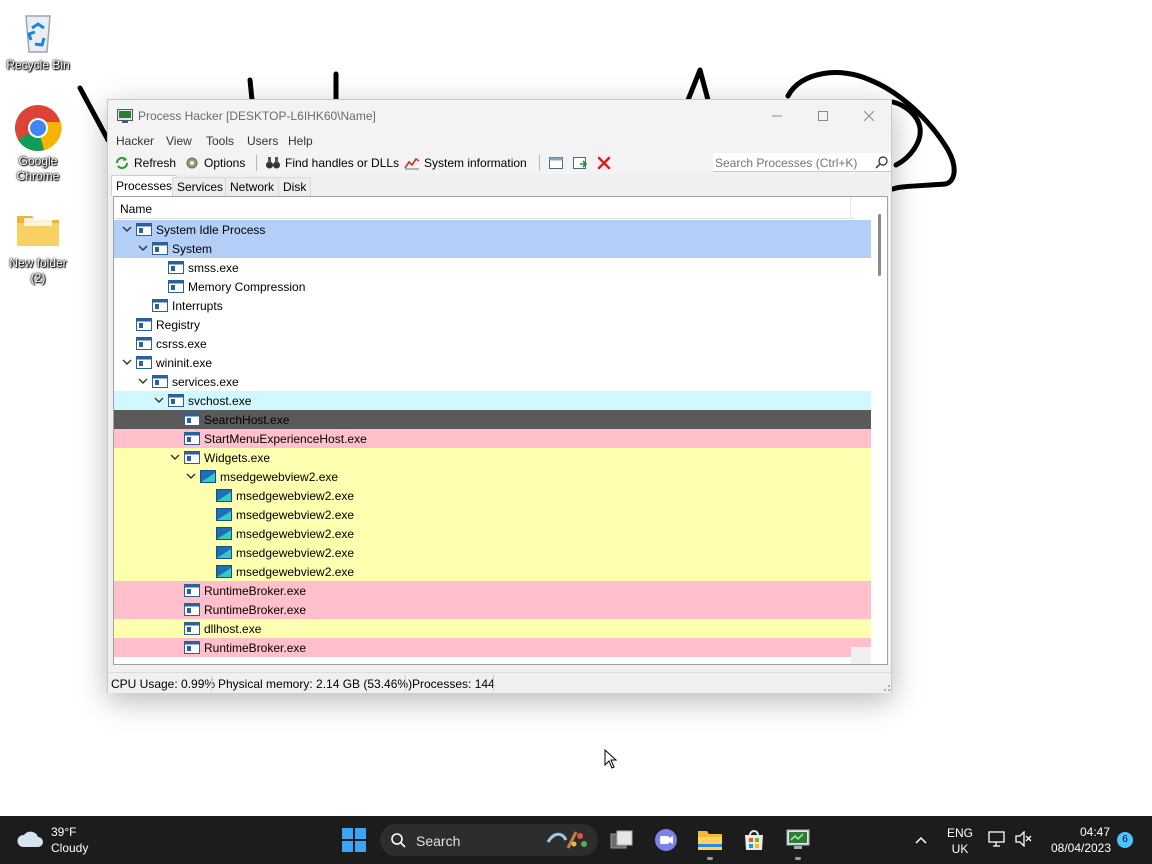 The image size is (1152, 864). What do you see at coordinates (492, 343) in the screenshot?
I see `process-row: csrss.exe` at bounding box center [492, 343].